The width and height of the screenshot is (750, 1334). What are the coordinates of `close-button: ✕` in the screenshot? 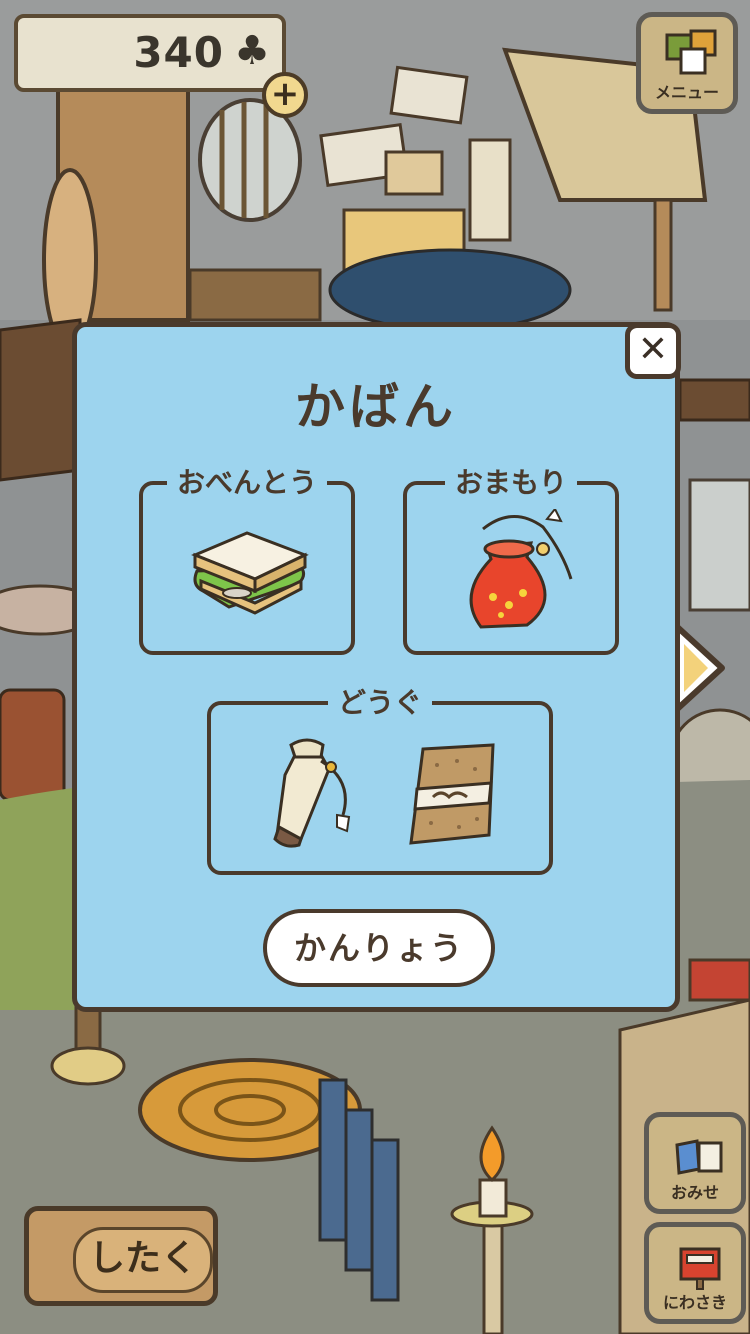 It's located at (653, 351).